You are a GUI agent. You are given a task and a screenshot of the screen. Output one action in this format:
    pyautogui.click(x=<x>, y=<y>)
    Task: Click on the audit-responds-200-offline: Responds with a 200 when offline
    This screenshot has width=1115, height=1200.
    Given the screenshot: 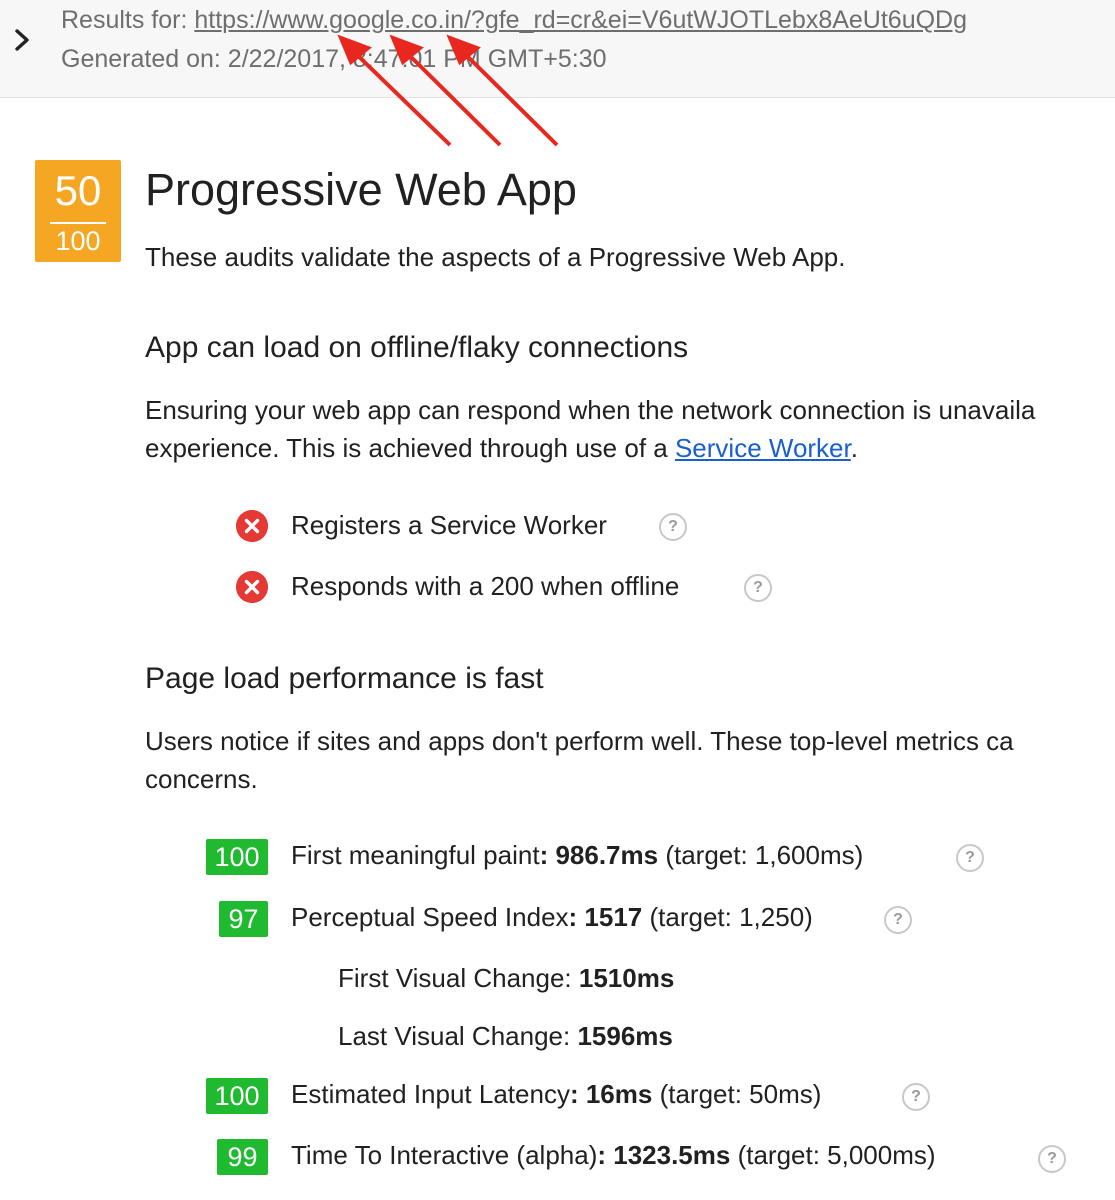 What is the action you would take?
    pyautogui.click(x=485, y=586)
    